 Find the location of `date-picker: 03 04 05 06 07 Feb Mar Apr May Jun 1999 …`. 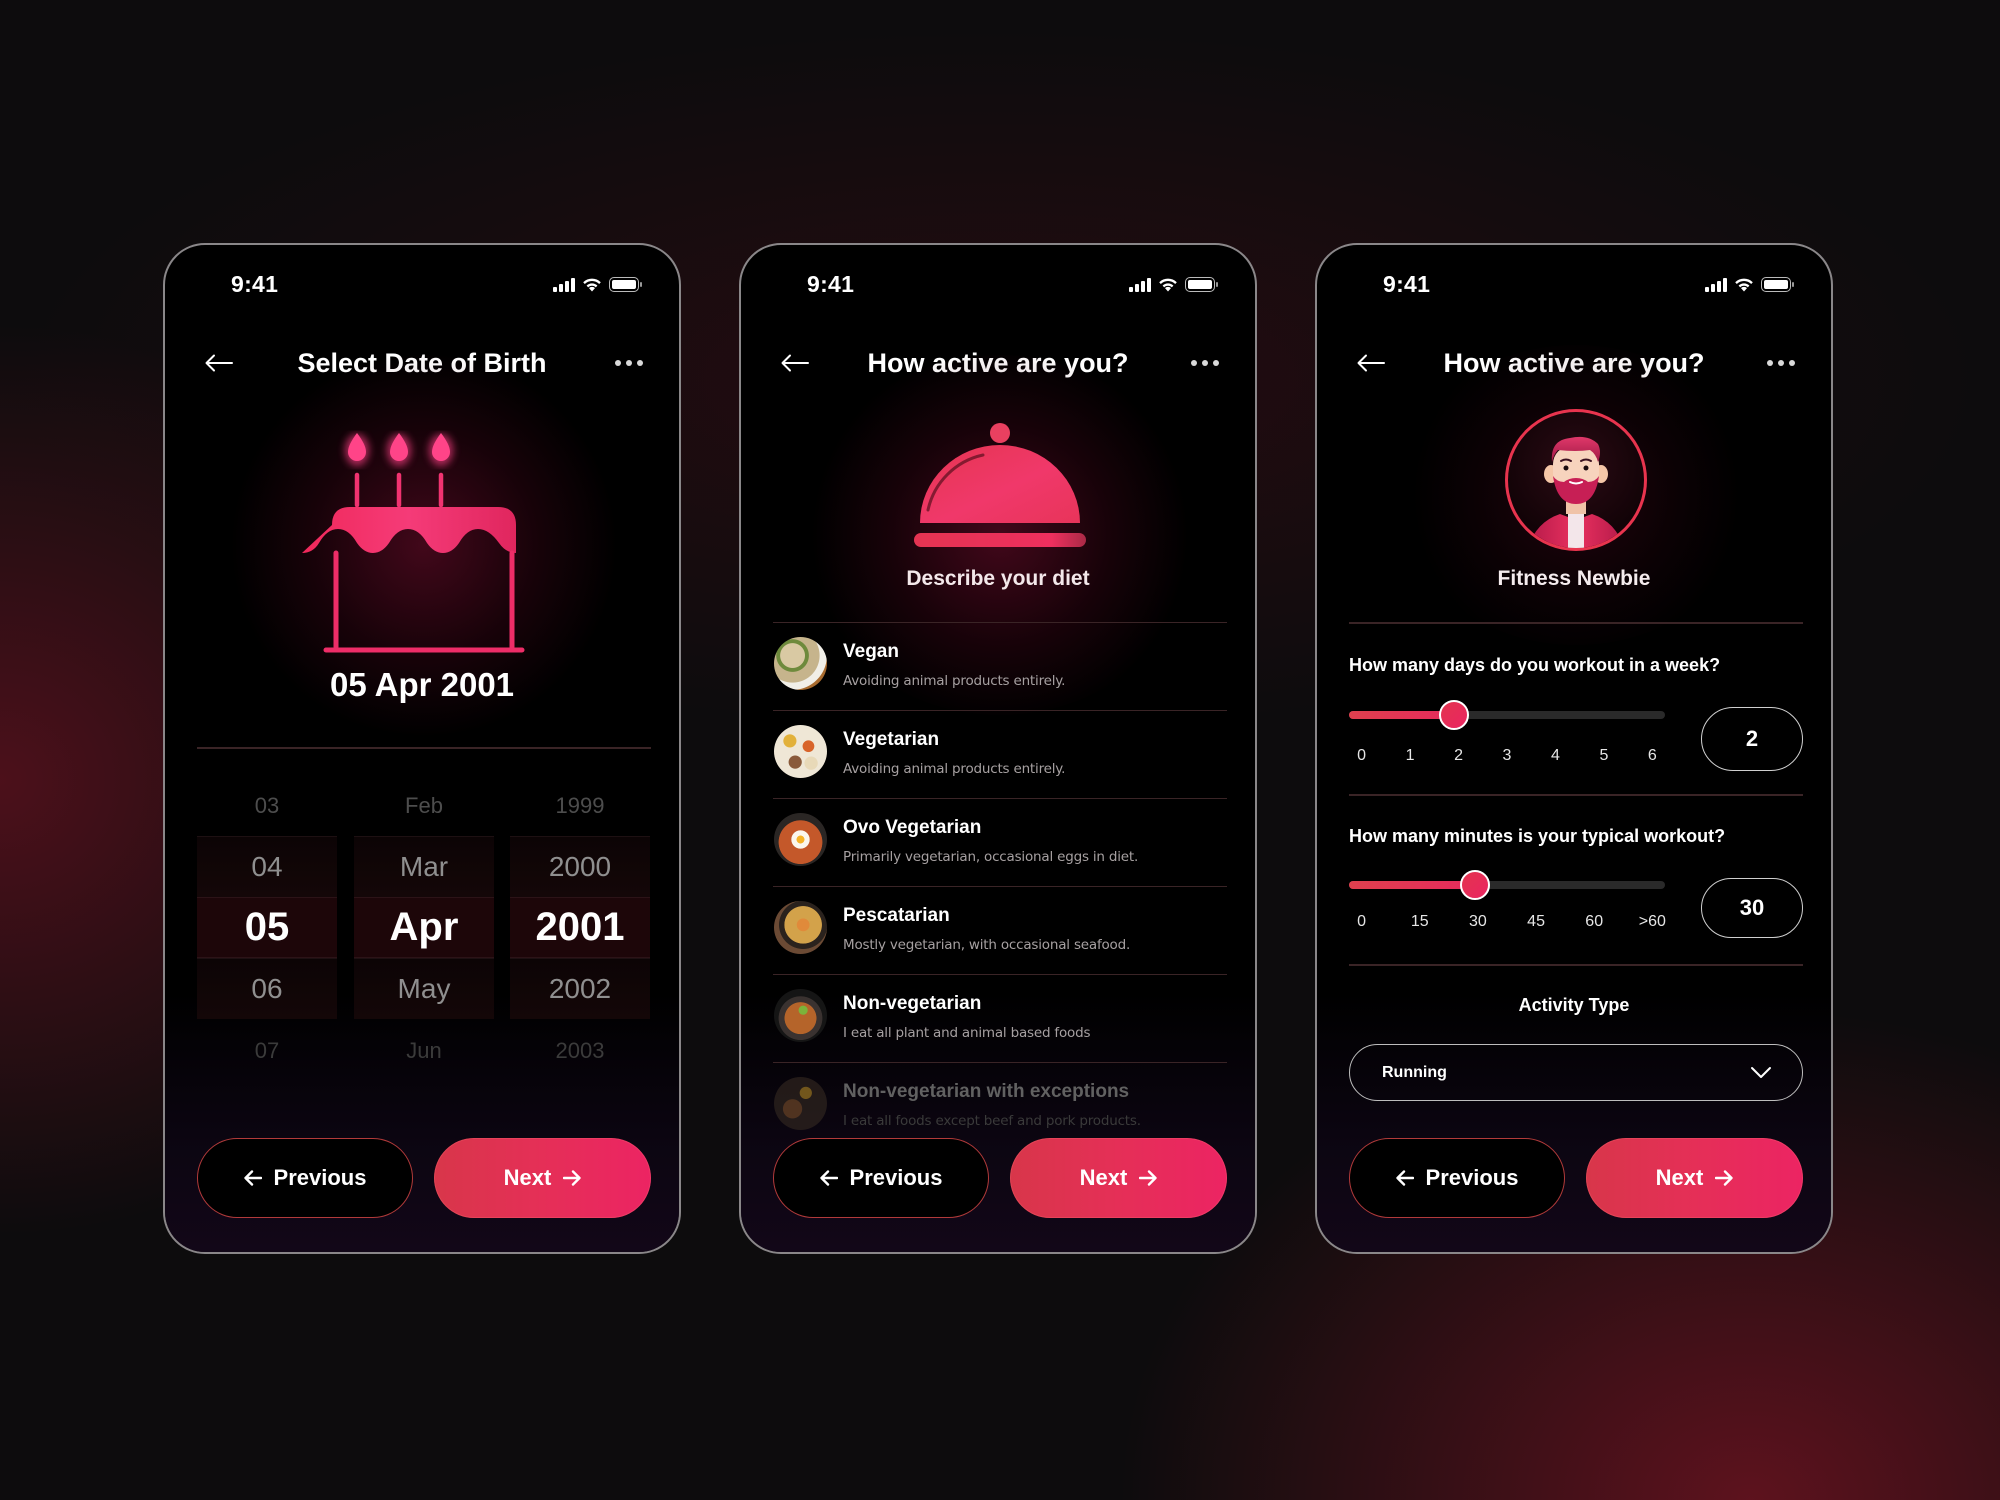

date-picker: 03 04 05 06 07 Feb Mar Apr May Jun 1999 … is located at coordinates (424, 935).